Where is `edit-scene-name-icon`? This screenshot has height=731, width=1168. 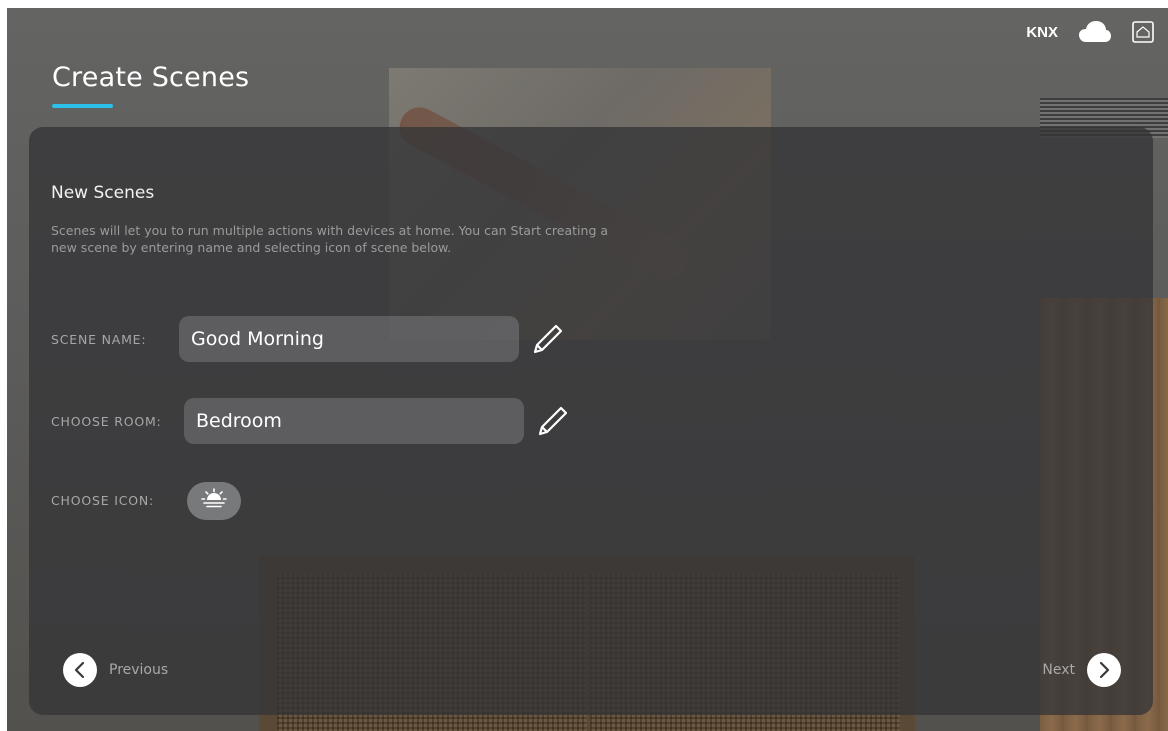 edit-scene-name-icon is located at coordinates (547, 339).